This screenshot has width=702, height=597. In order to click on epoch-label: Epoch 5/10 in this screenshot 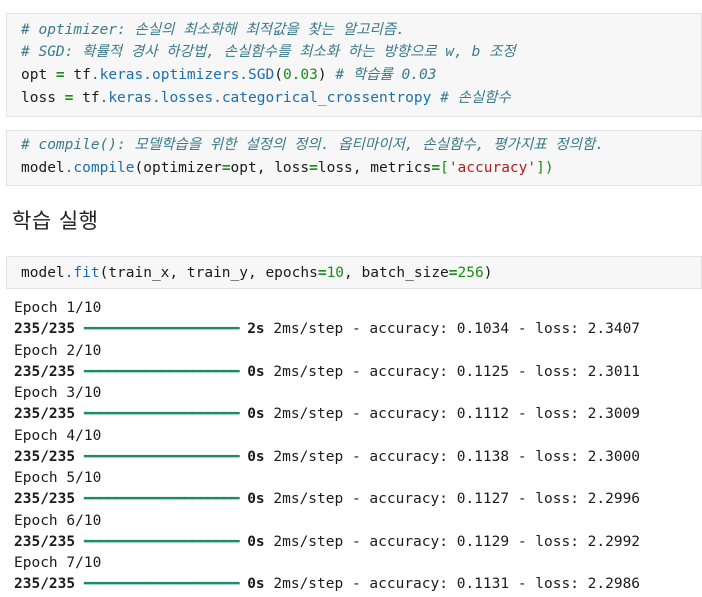, I will do `click(58, 478)`.